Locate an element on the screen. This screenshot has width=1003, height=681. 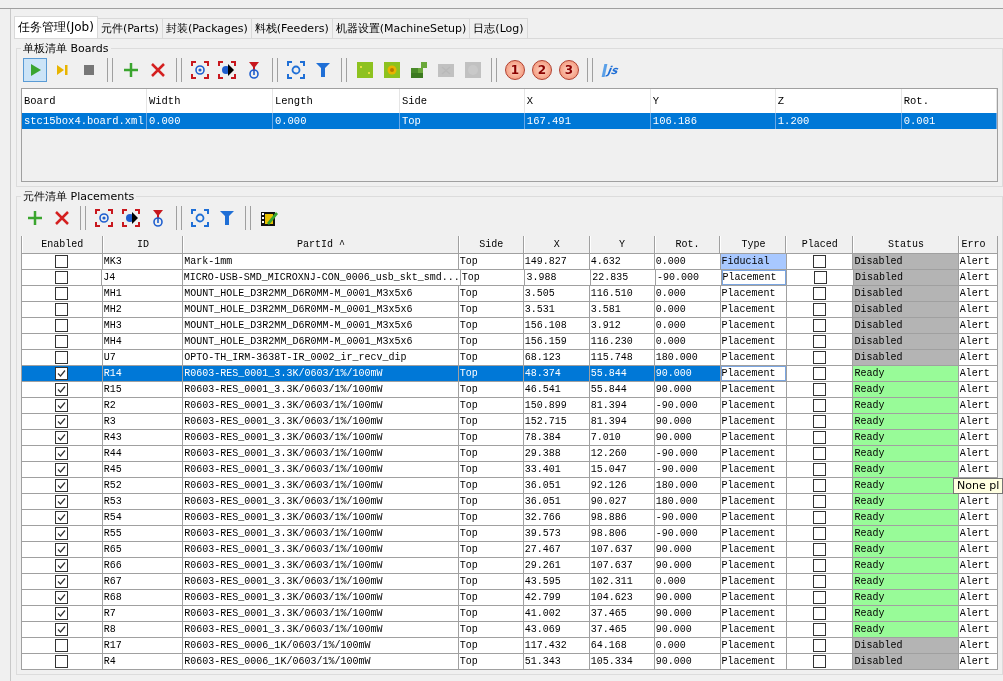
table-cell: 3.988 is located at coordinates (558, 277).